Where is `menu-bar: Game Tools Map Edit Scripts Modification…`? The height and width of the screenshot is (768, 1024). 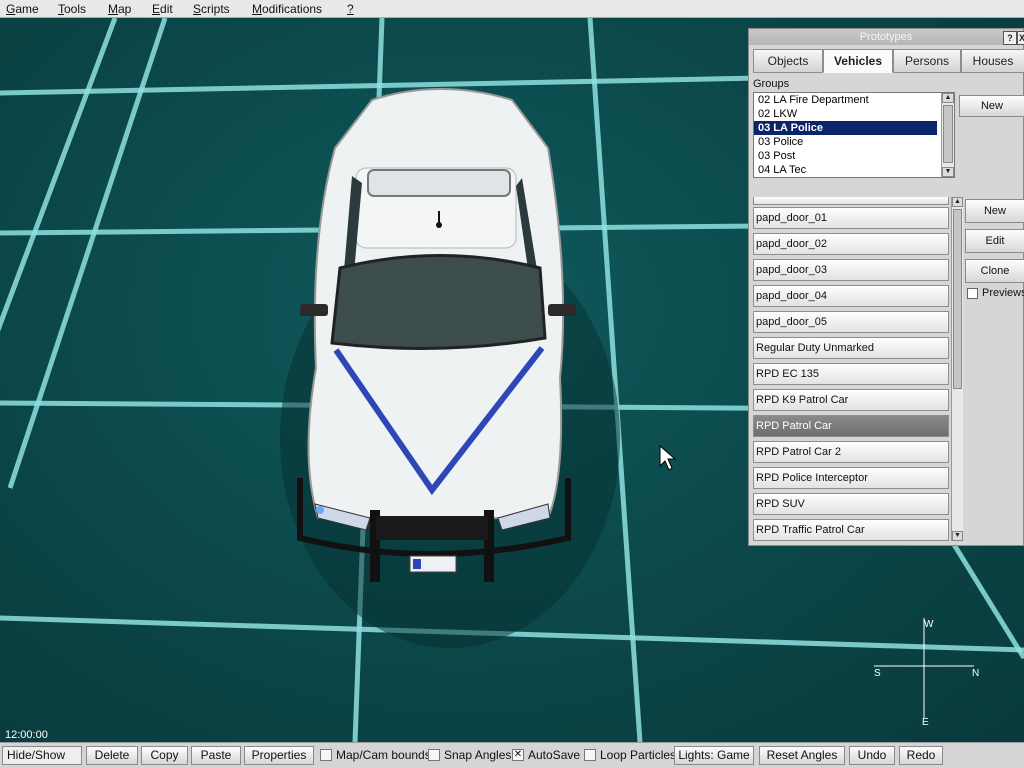 menu-bar: Game Tools Map Edit Scripts Modification… is located at coordinates (512, 9).